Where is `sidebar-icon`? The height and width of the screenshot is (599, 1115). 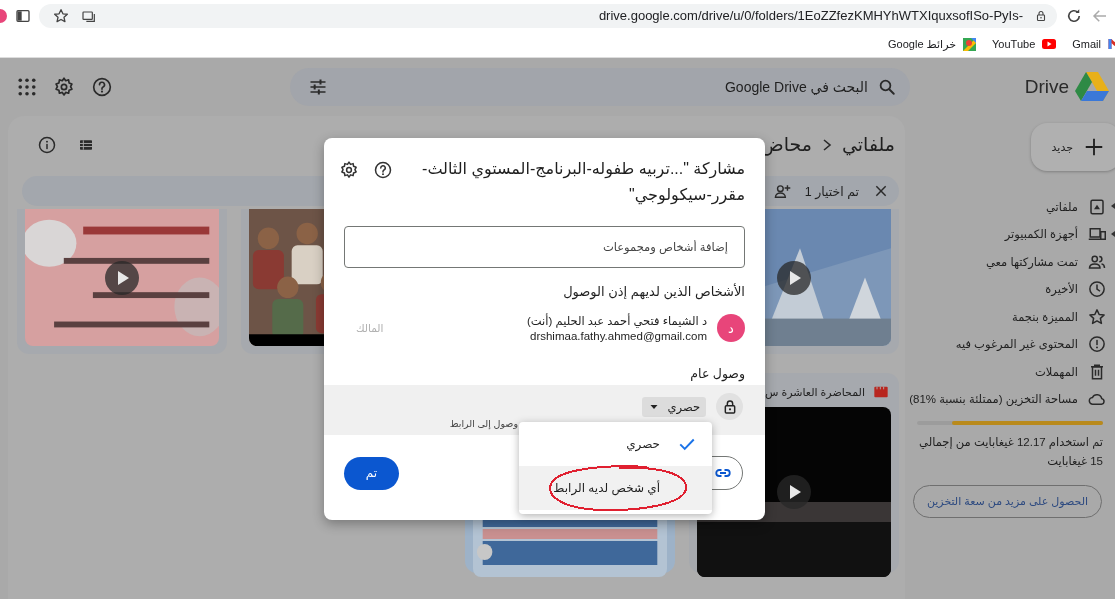 sidebar-icon is located at coordinates (23, 15).